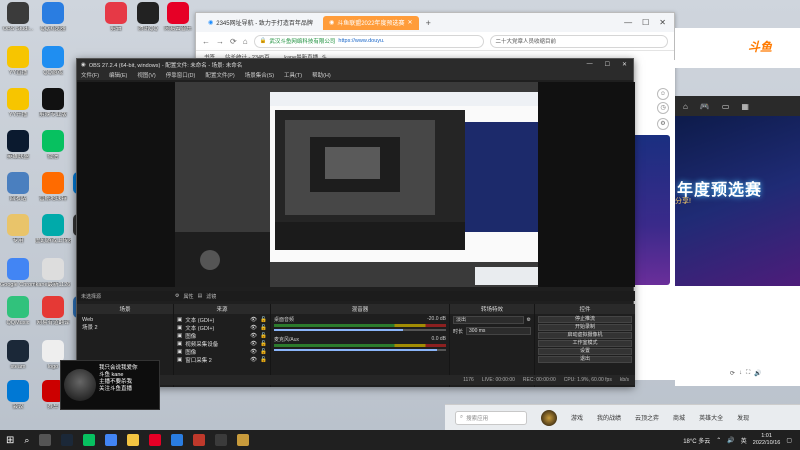  What do you see at coordinates (220, 41) in the screenshot?
I see `forward-button: →` at bounding box center [220, 41].